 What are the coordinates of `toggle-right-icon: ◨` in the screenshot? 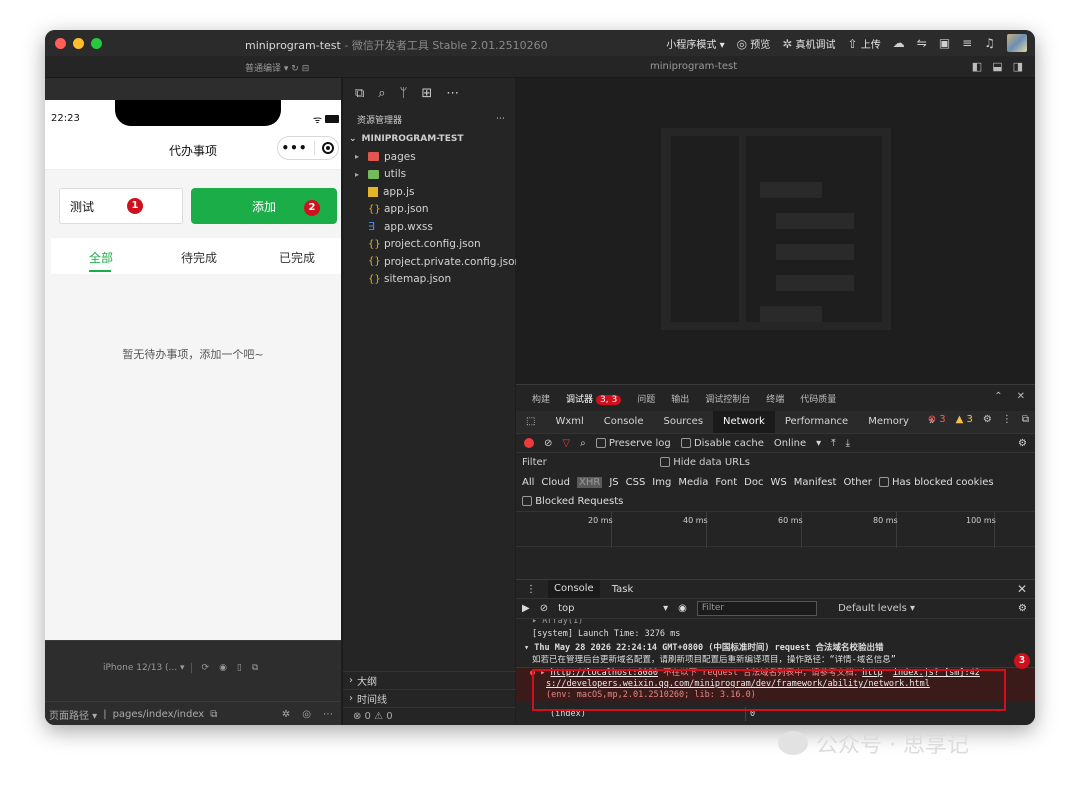 It's located at (1018, 66).